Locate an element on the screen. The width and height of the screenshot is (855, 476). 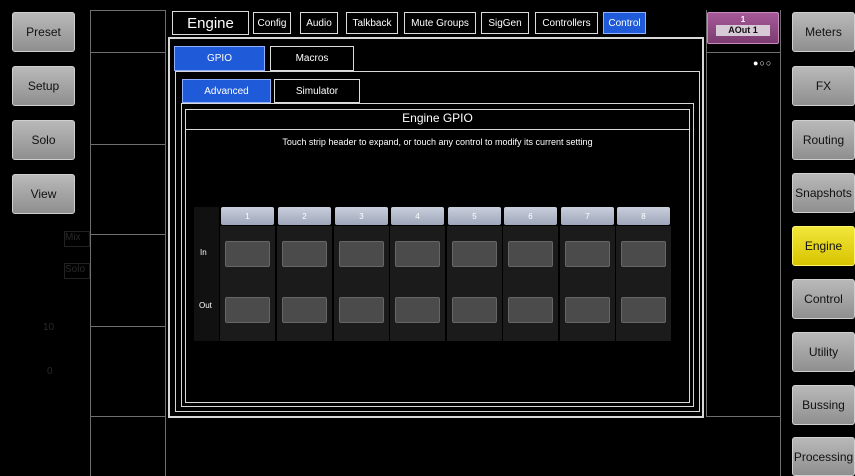
channel-badge: 1 AOut 1 is located at coordinates (743, 28).